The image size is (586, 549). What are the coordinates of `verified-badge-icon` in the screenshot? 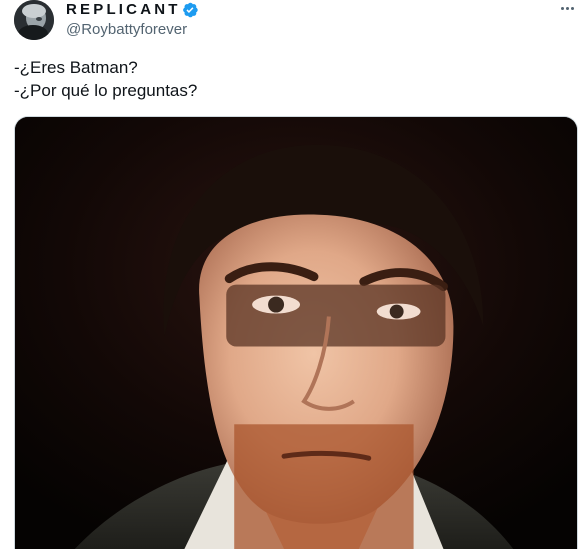 It's located at (190, 10).